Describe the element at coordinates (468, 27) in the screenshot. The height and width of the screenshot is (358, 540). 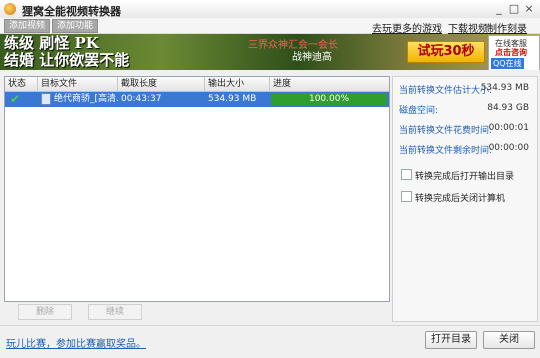
I see `download-video-link: 下载视频` at that location.